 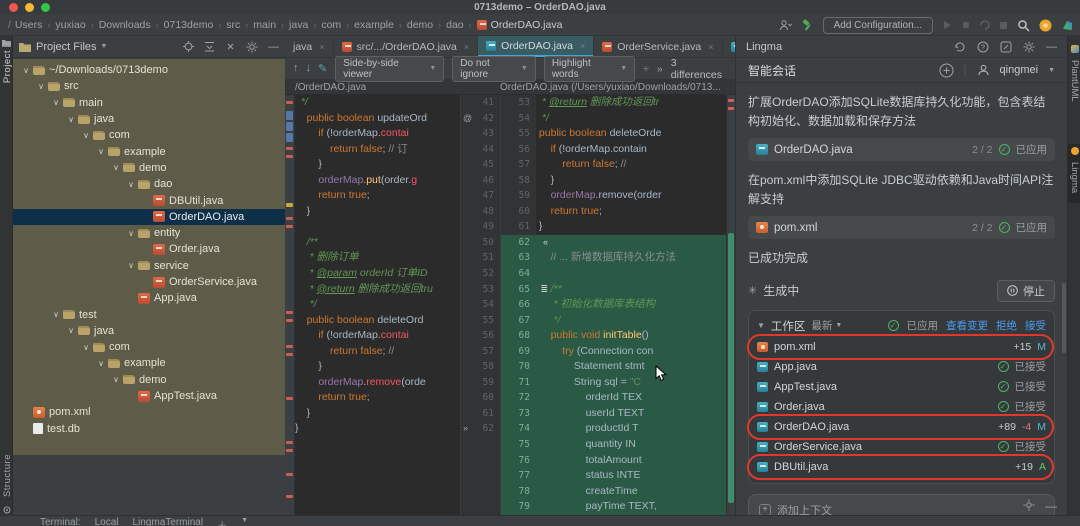 I want to click on workspace-filter: 最新 ▼, so click(x=826, y=325).